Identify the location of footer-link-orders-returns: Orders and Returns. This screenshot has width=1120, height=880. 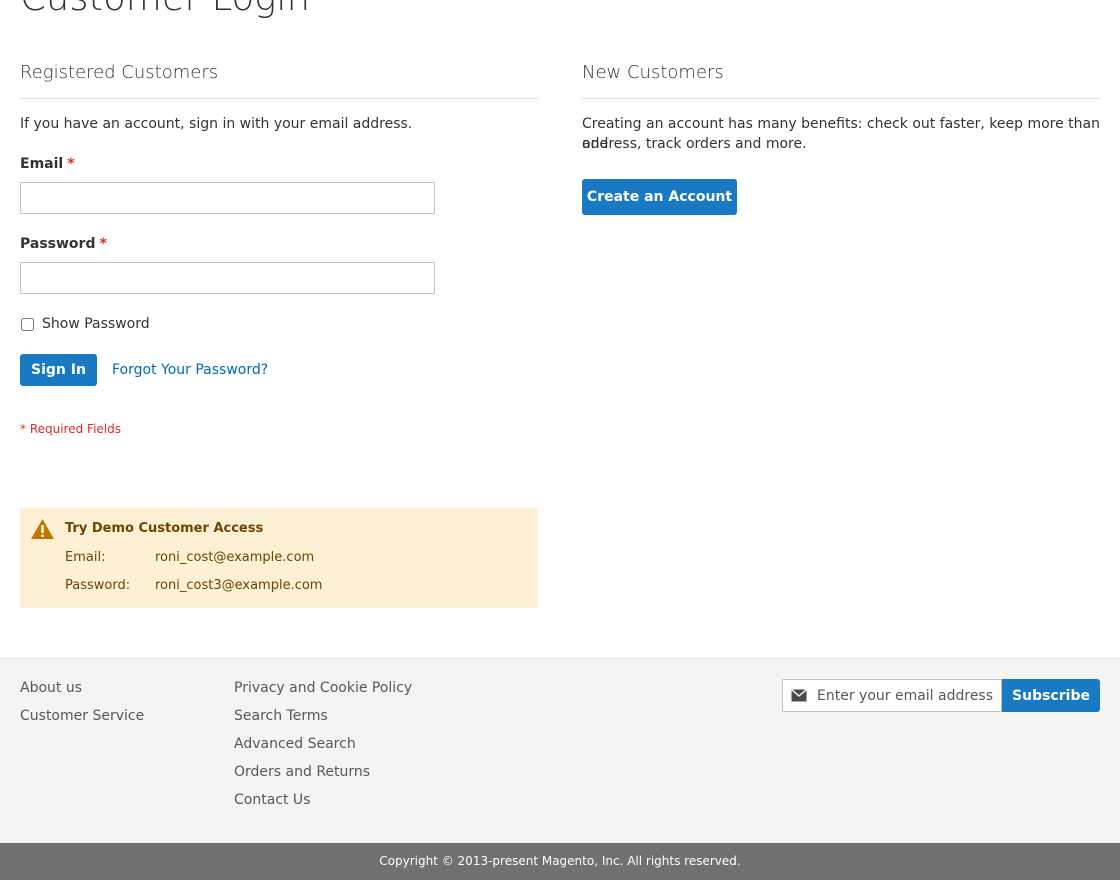
(302, 772).